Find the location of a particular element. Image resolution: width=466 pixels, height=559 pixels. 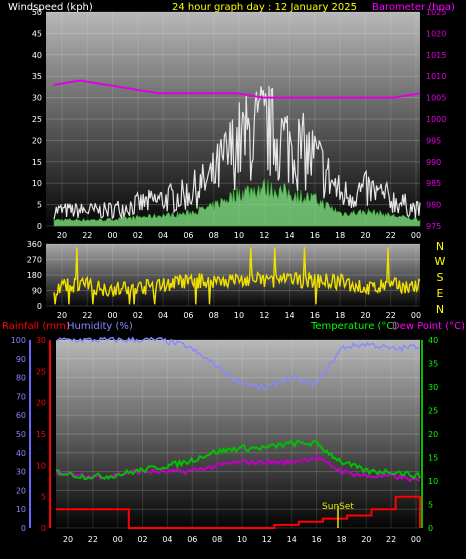

direction-tick-label: 0 is located at coordinates (39, 306).